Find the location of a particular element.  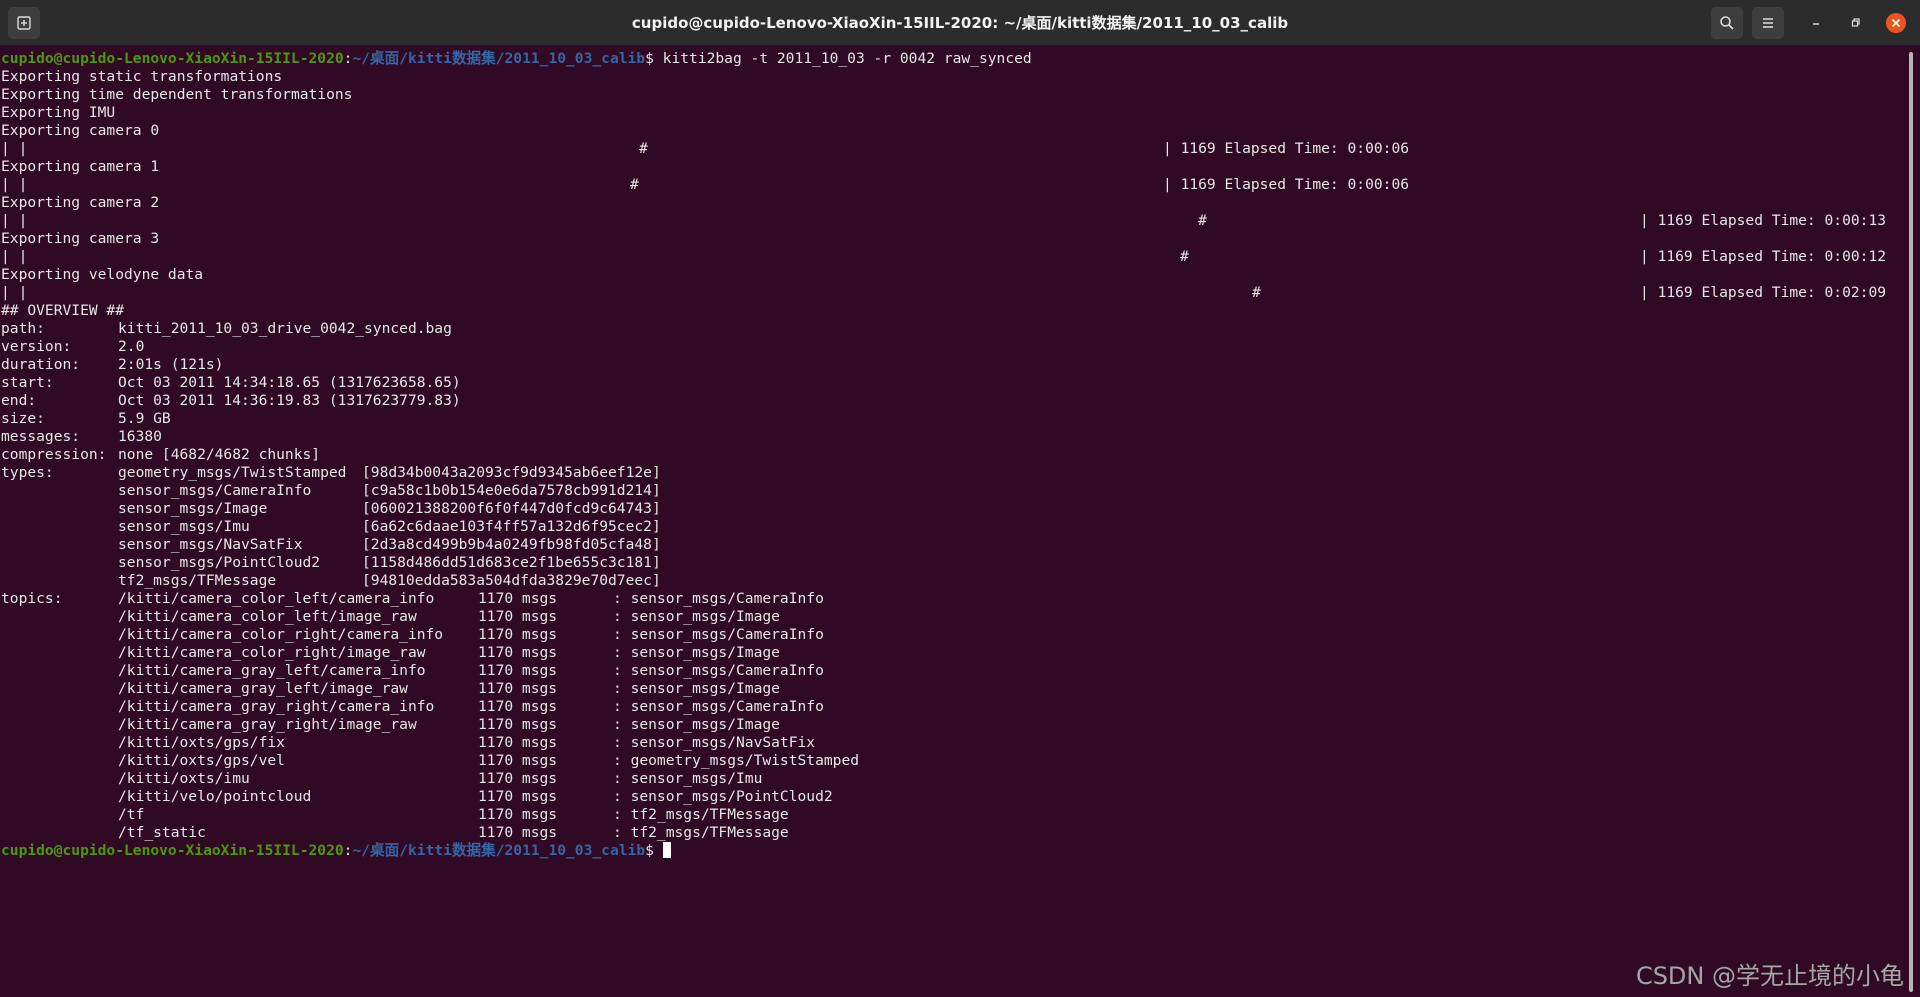

output-line: Exporting camera 2 is located at coordinates (80, 202).